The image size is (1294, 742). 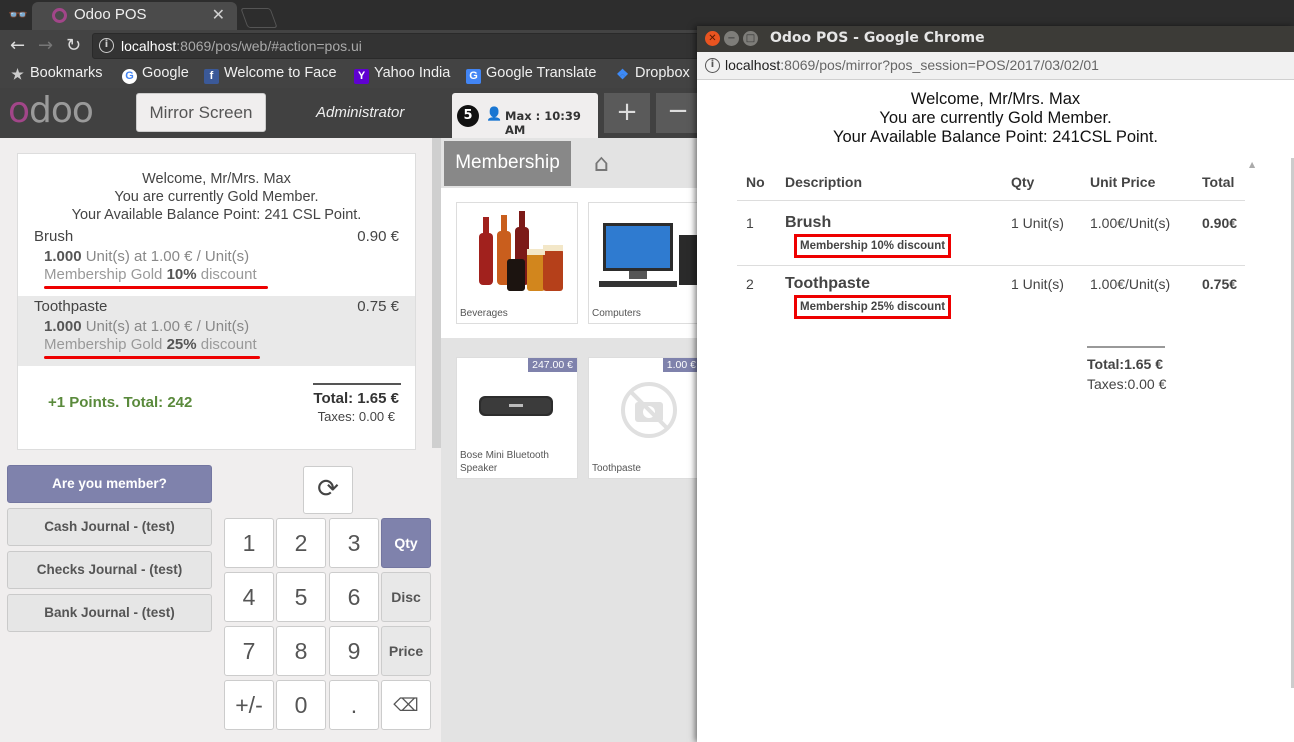 I want to click on numpad-key: 9, so click(x=354, y=651).